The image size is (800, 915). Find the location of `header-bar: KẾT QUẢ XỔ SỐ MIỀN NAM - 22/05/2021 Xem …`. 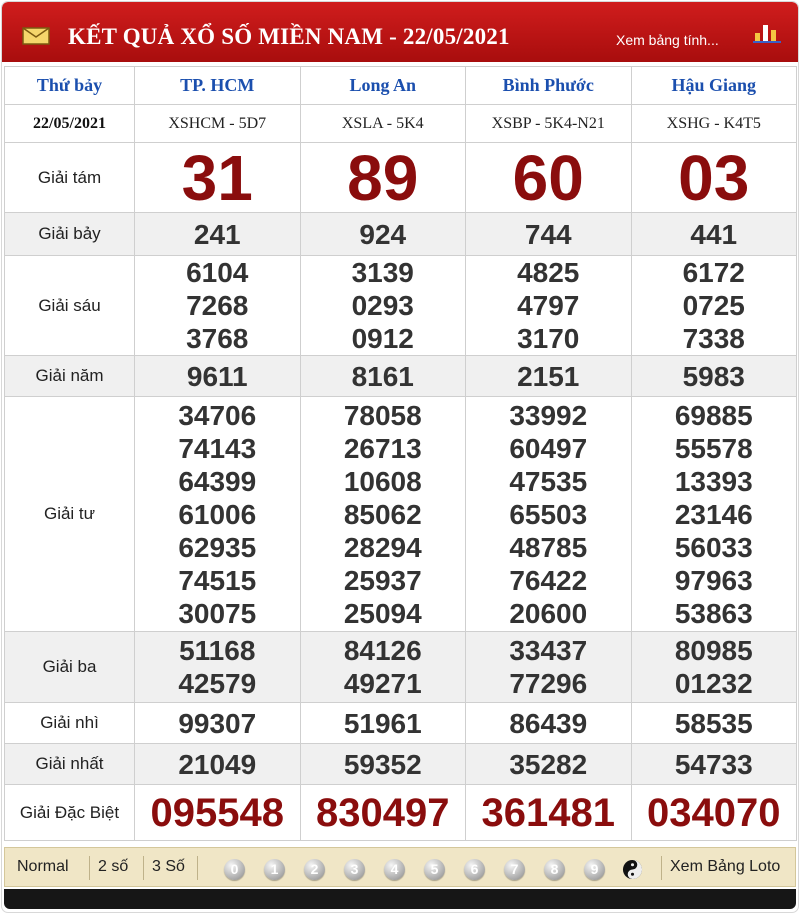

header-bar: KẾT QUẢ XỔ SỐ MIỀN NAM - 22/05/2021 Xem … is located at coordinates (400, 32).